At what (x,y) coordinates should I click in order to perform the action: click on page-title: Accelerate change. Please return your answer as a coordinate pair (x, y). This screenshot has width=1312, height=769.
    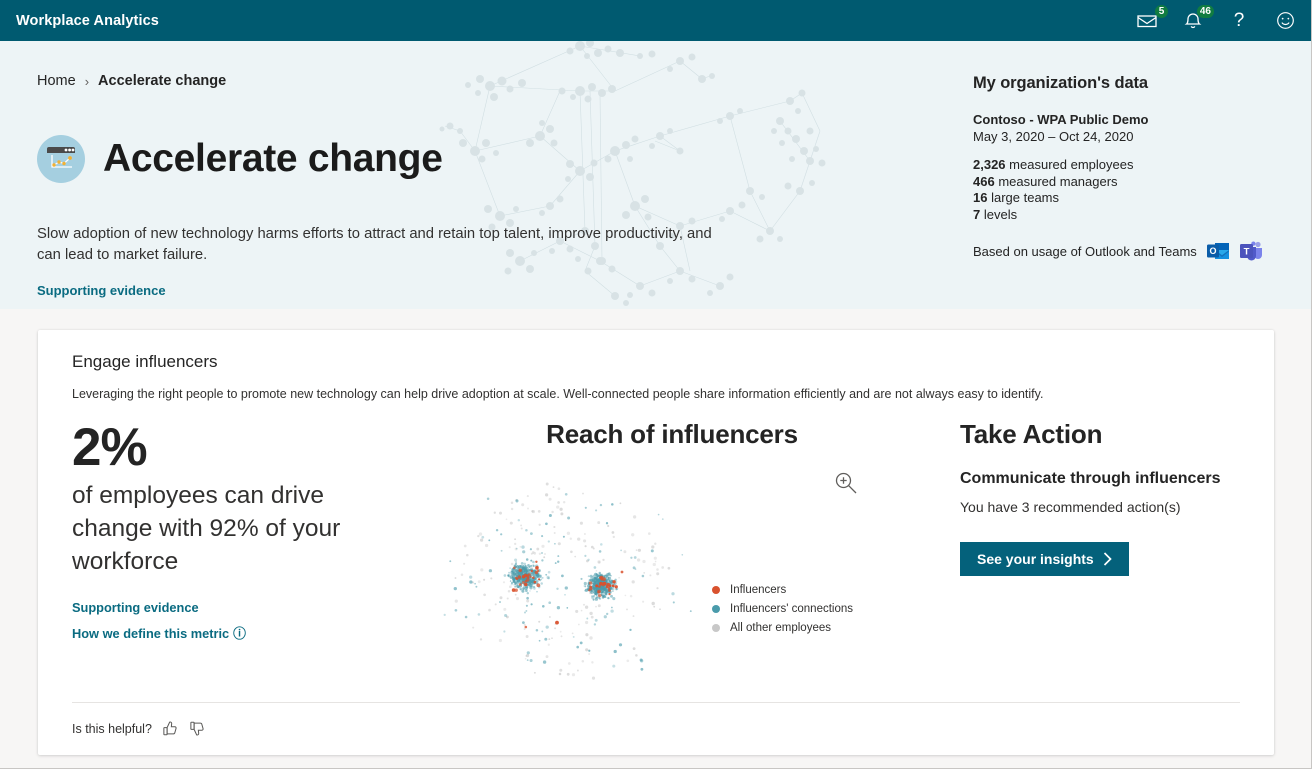
    Looking at the image, I should click on (273, 159).